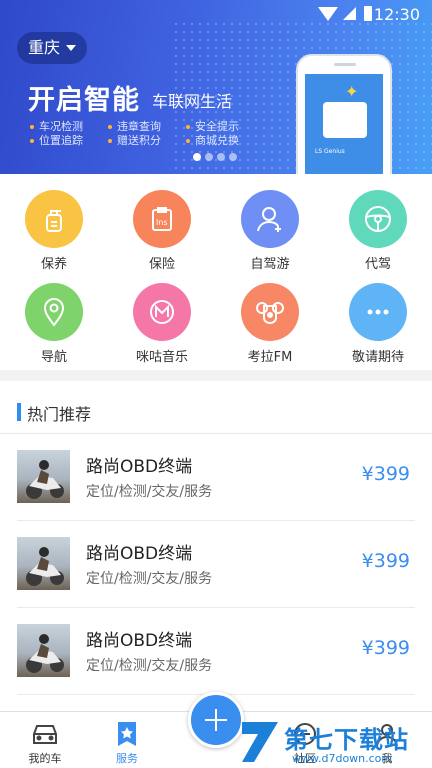 This screenshot has width=432, height=768. I want to click on location-pin-icon, so click(54, 312).